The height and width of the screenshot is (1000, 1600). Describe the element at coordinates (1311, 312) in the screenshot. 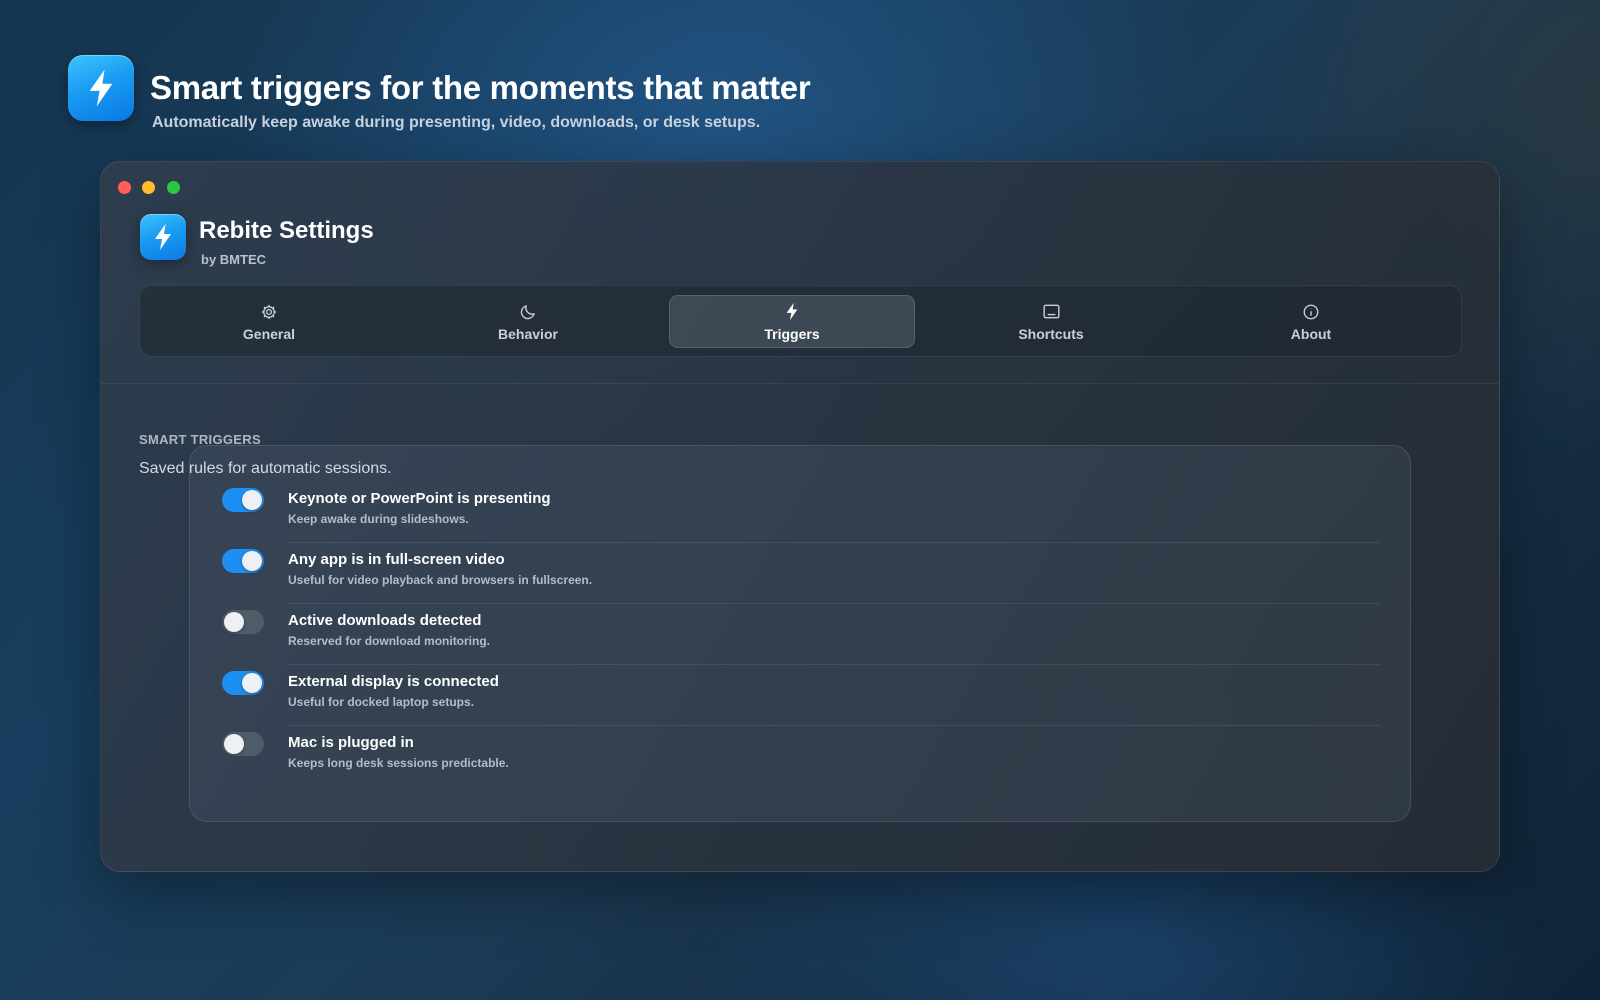

I see `info-icon` at that location.